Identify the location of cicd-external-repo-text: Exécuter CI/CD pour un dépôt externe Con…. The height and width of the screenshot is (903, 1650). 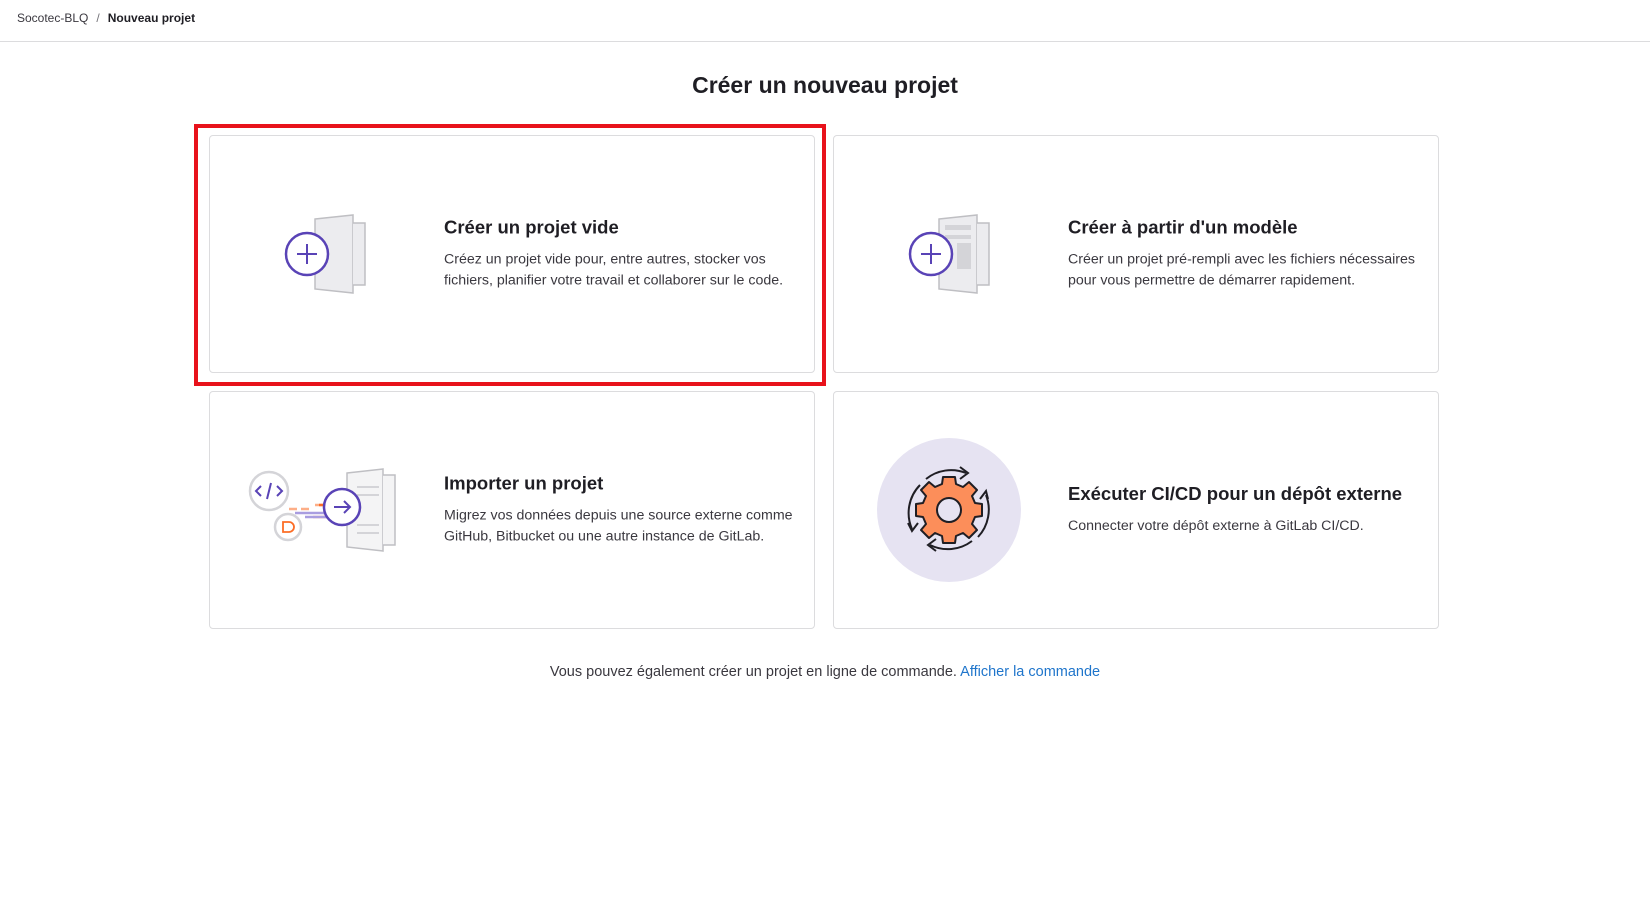
(1248, 510).